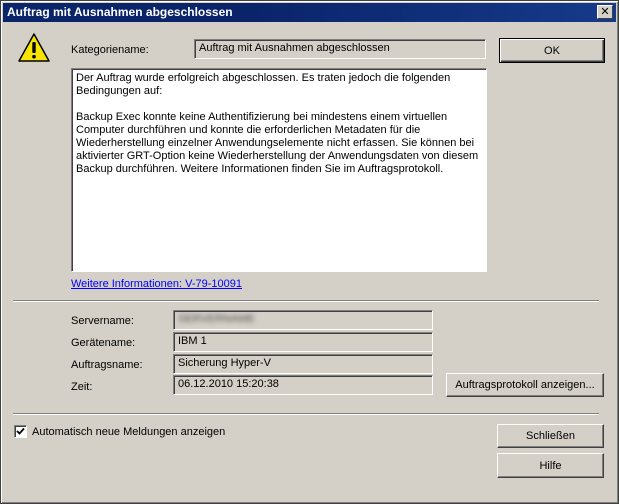  Describe the element at coordinates (340, 49) in the screenshot. I see `category-field: Auftrag mit Ausnahmen abgeschlossen` at that location.